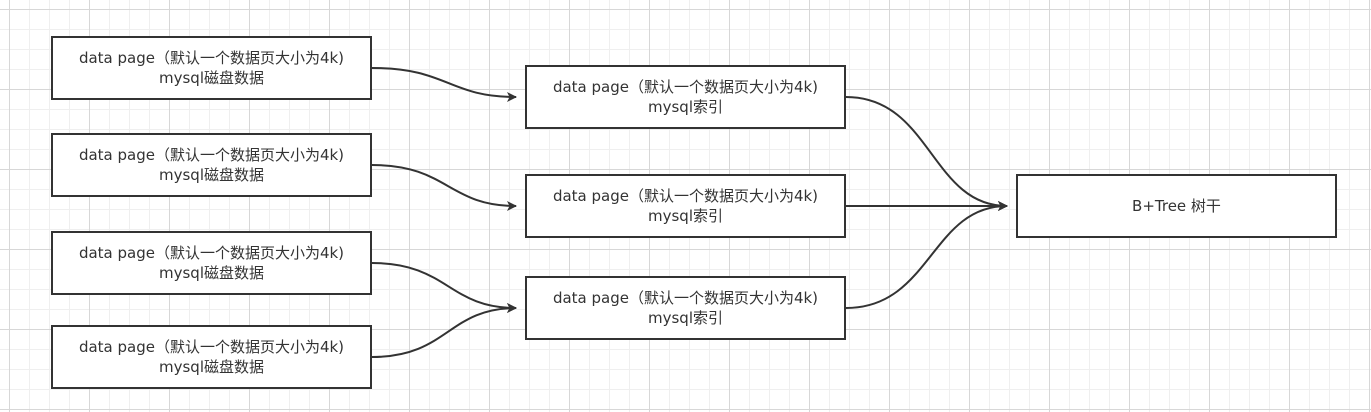 The image size is (1371, 412). Describe the element at coordinates (685, 97) in the screenshot. I see `index-node-1: data page（默认一个数据页大小为4k) mysql索引` at that location.